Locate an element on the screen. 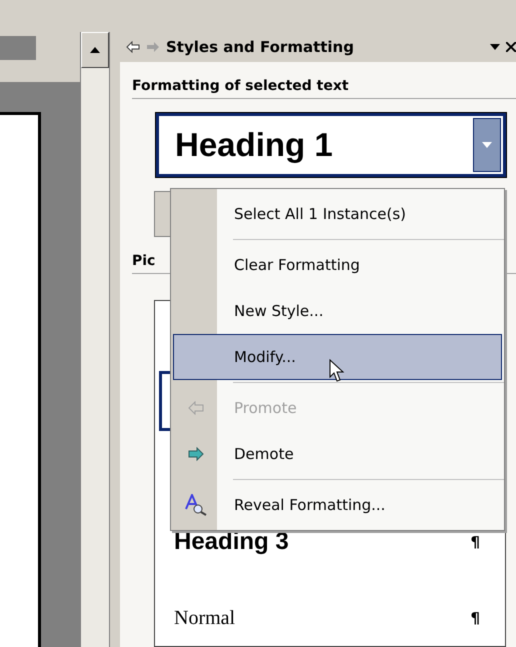 The image size is (516, 647). scroll-up-button is located at coordinates (95, 50).